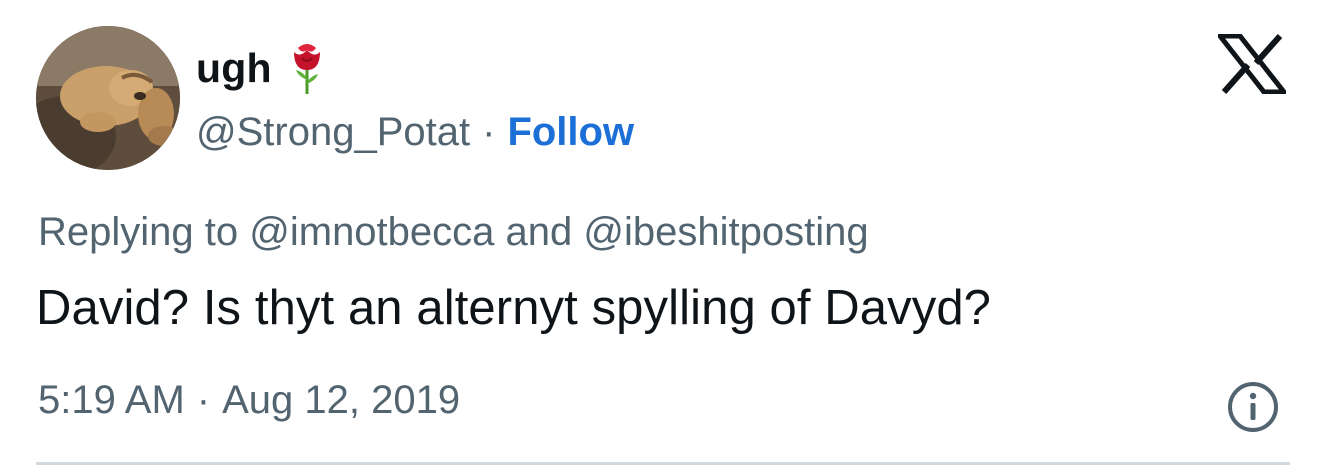 Image resolution: width=1336 pixels, height=472 pixels. I want to click on info-glyph, so click(1253, 407).